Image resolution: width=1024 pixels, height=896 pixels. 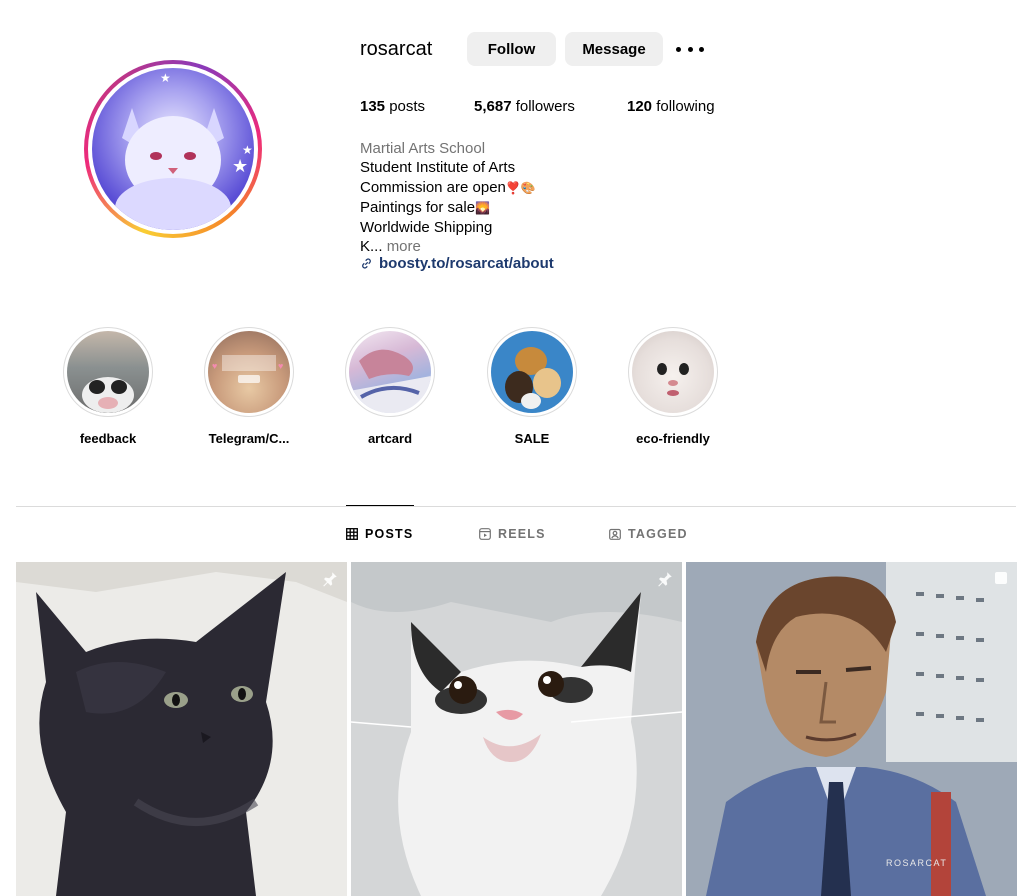 I want to click on post-tile: ROSARCAT, so click(x=851, y=729).